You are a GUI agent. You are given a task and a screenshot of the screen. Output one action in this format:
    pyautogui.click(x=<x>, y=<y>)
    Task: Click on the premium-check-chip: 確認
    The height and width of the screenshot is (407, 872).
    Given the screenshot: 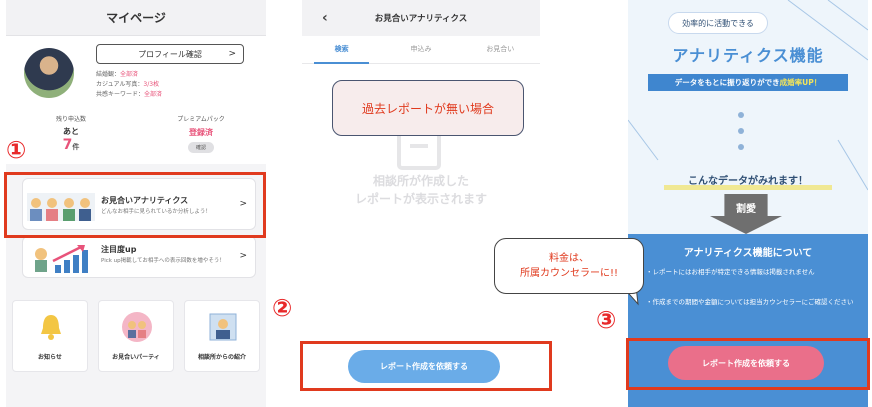 What is the action you would take?
    pyautogui.click(x=200, y=147)
    